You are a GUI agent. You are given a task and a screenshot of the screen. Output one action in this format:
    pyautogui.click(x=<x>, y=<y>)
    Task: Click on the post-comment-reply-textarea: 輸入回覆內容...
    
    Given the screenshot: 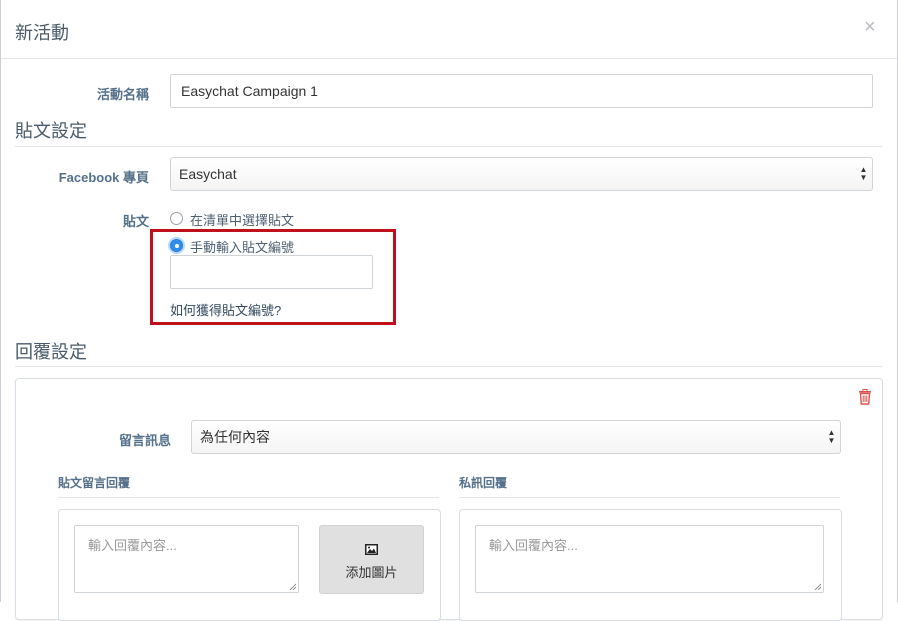 What is the action you would take?
    pyautogui.click(x=186, y=559)
    